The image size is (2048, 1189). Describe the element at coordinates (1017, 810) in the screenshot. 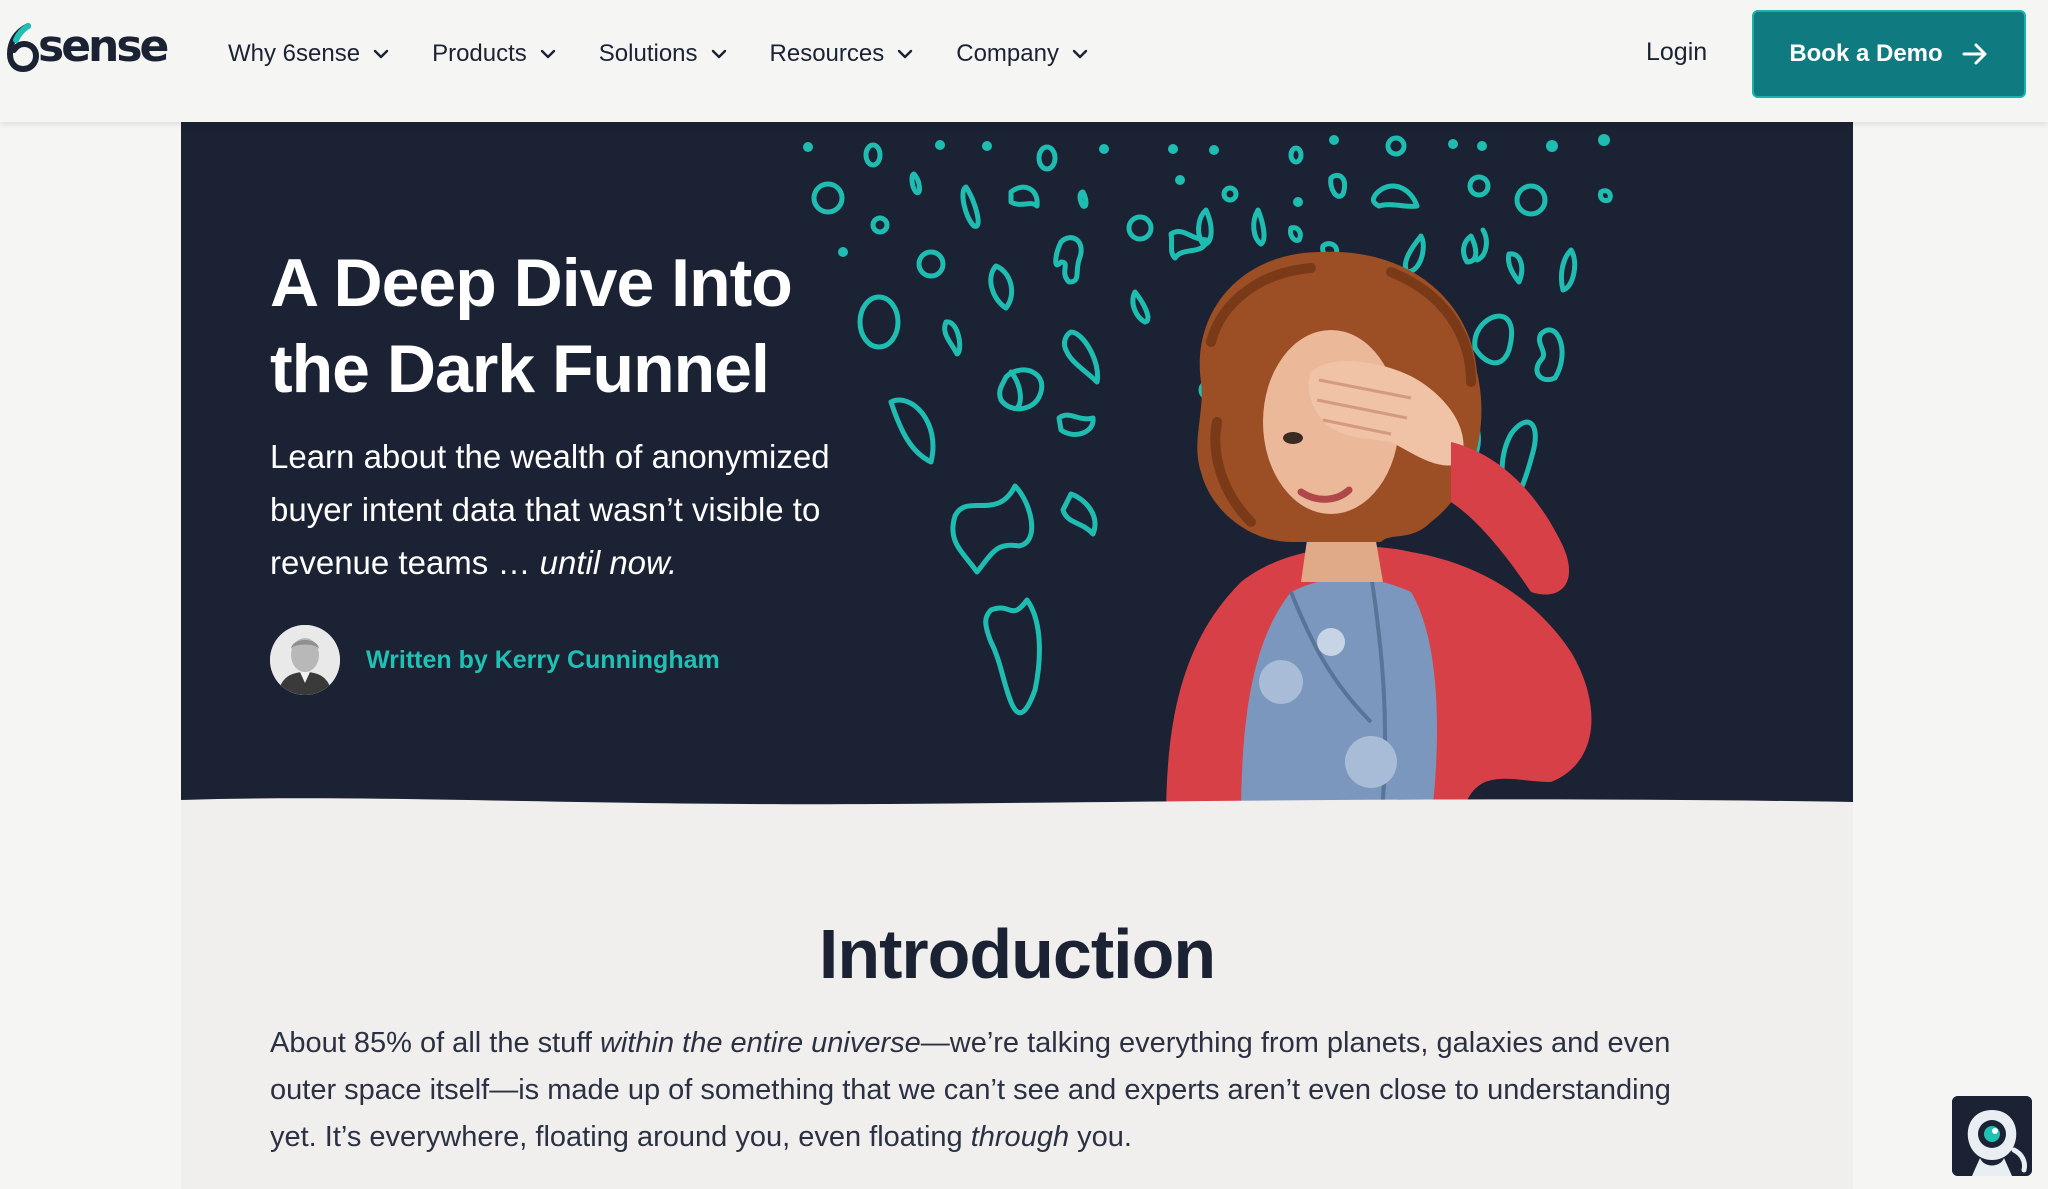

I see `hero-wave-divider` at that location.